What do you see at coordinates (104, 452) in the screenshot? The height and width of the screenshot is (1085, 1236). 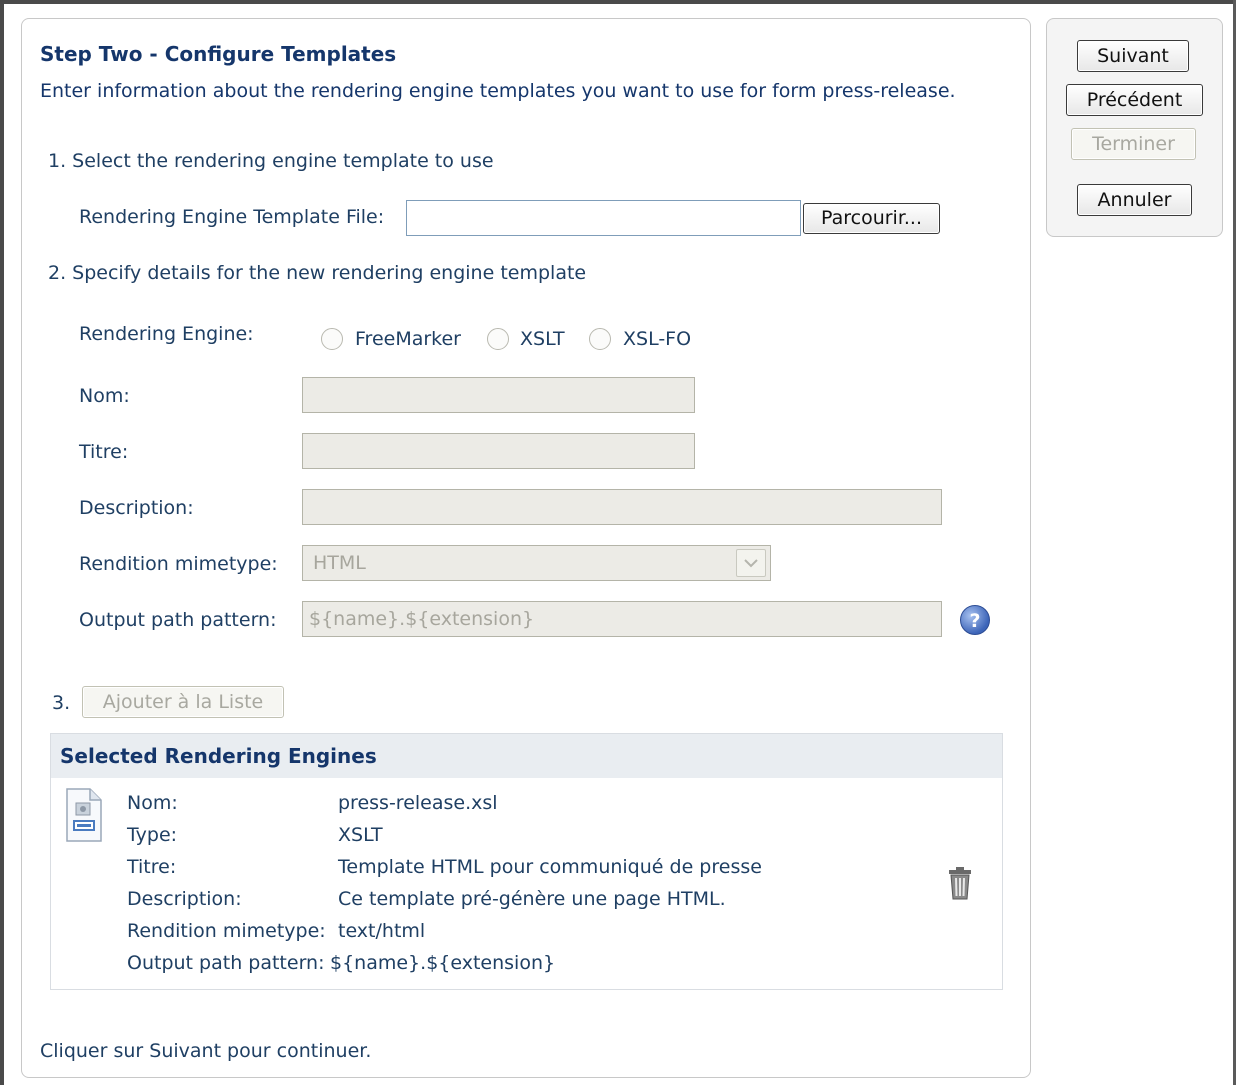 I see `title-label: Titre:` at bounding box center [104, 452].